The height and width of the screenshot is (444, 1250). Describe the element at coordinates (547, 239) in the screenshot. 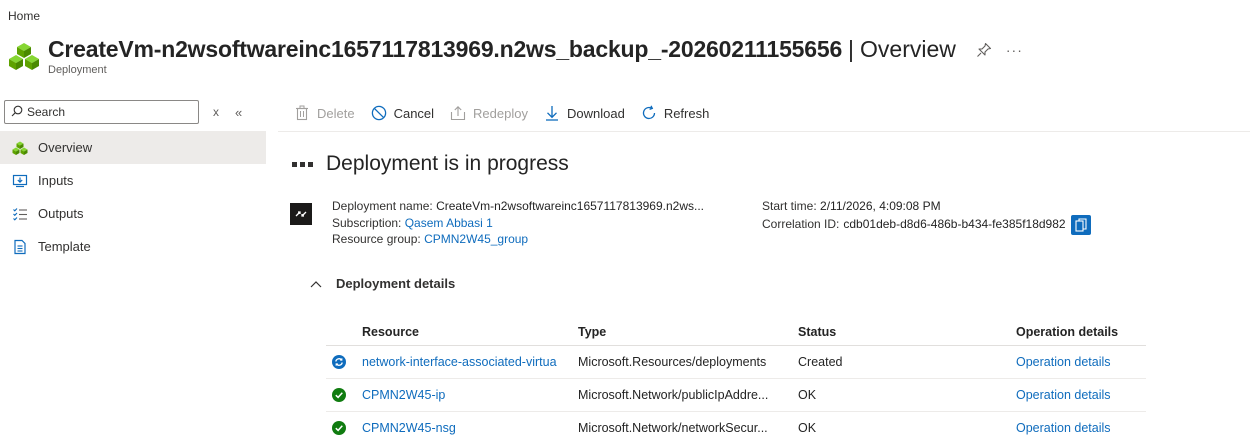

I see `resource-group-row: Resource group: CPMN2W45_group` at that location.